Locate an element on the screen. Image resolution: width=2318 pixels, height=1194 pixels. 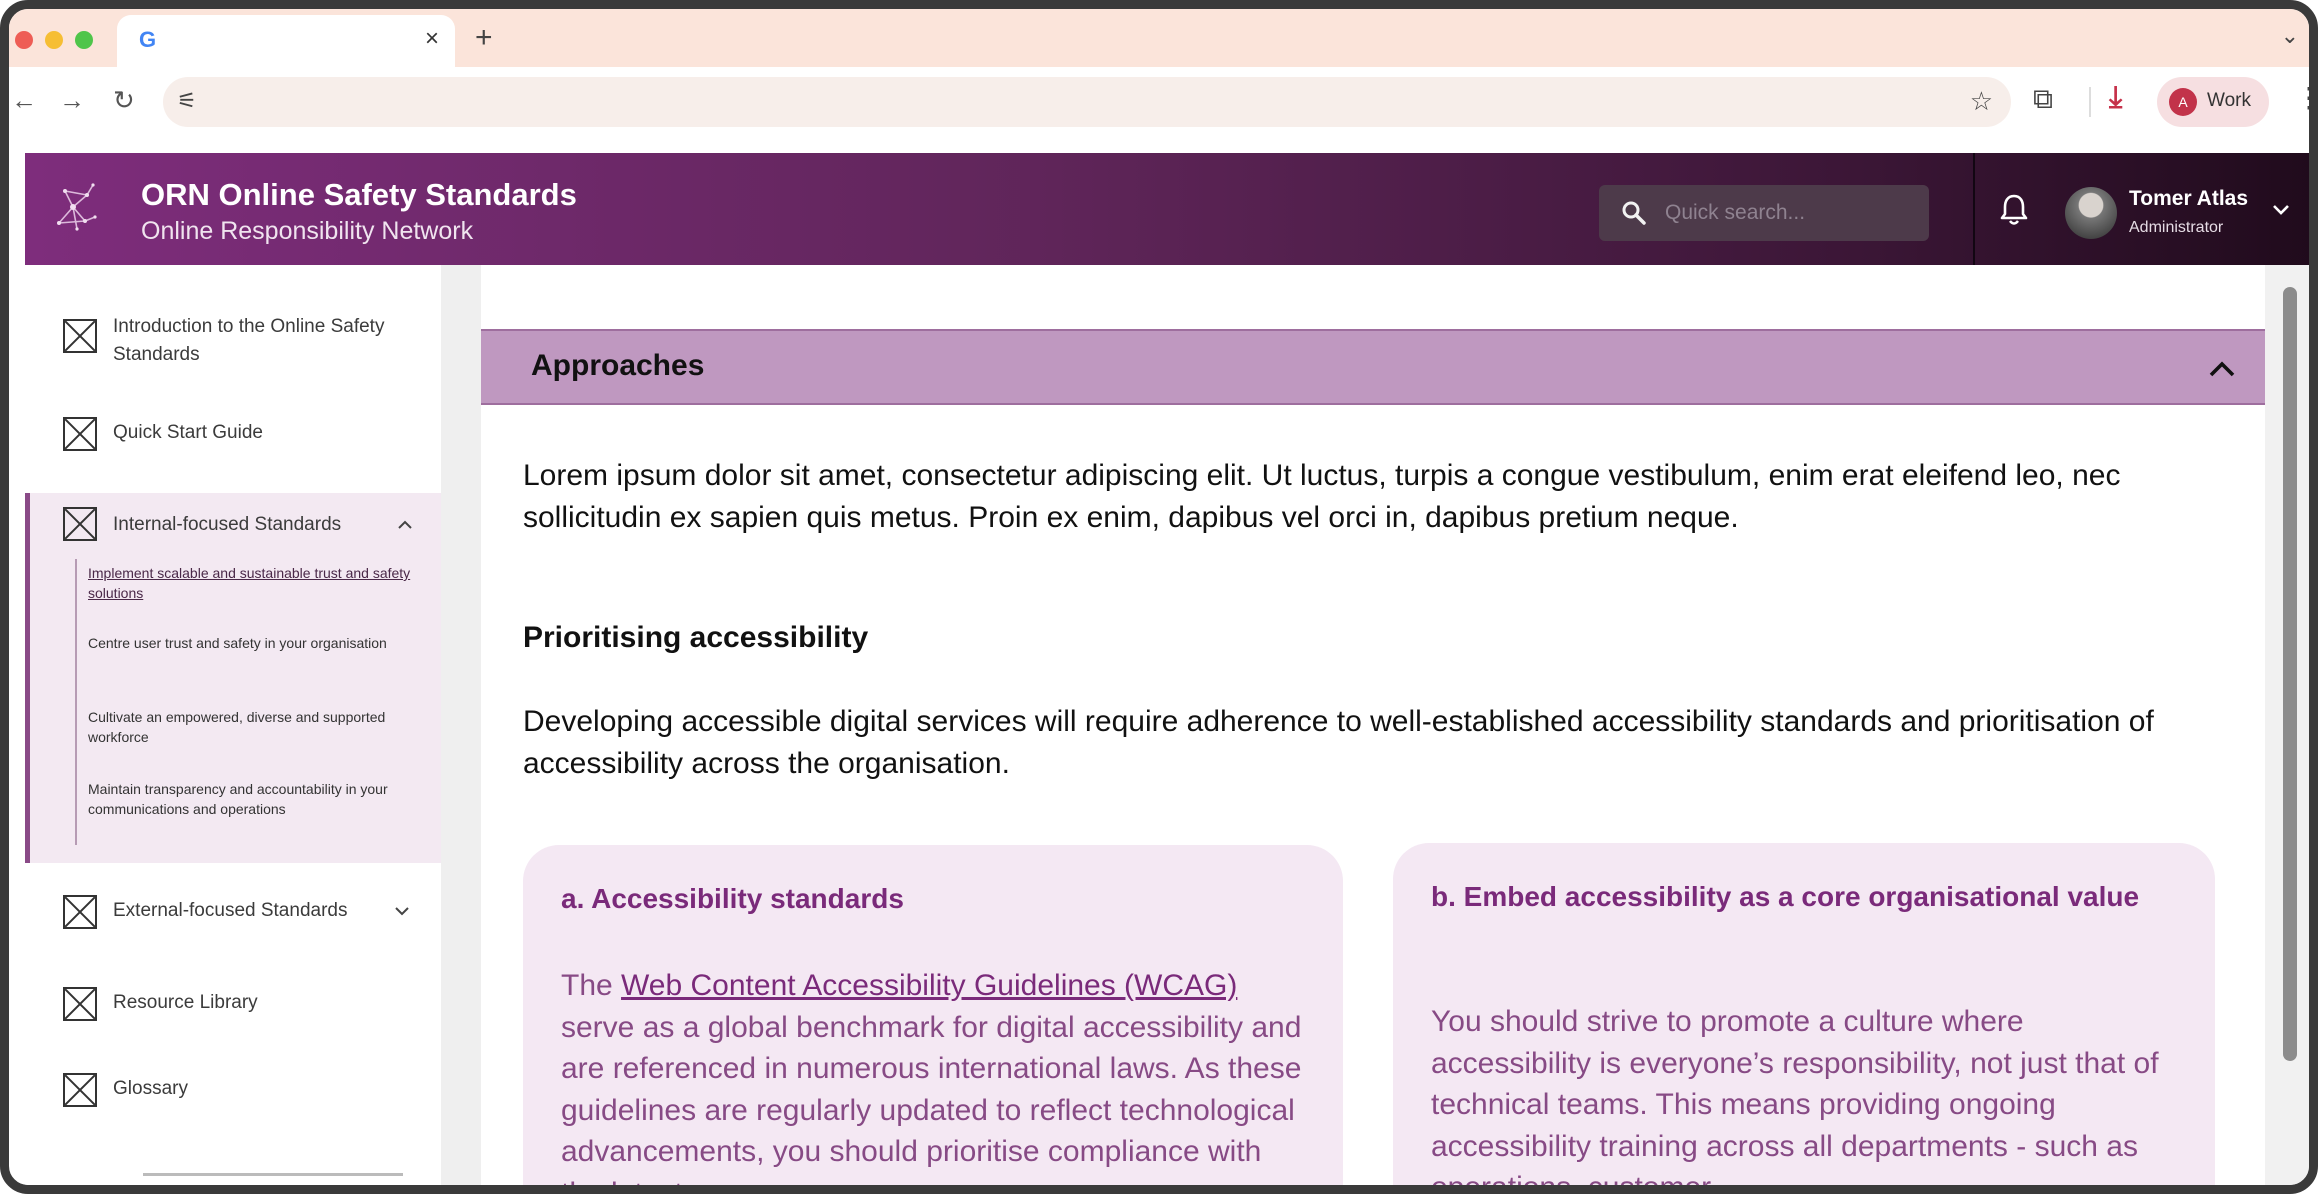
approaches-accordion-header: Approaches is located at coordinates (1373, 367).